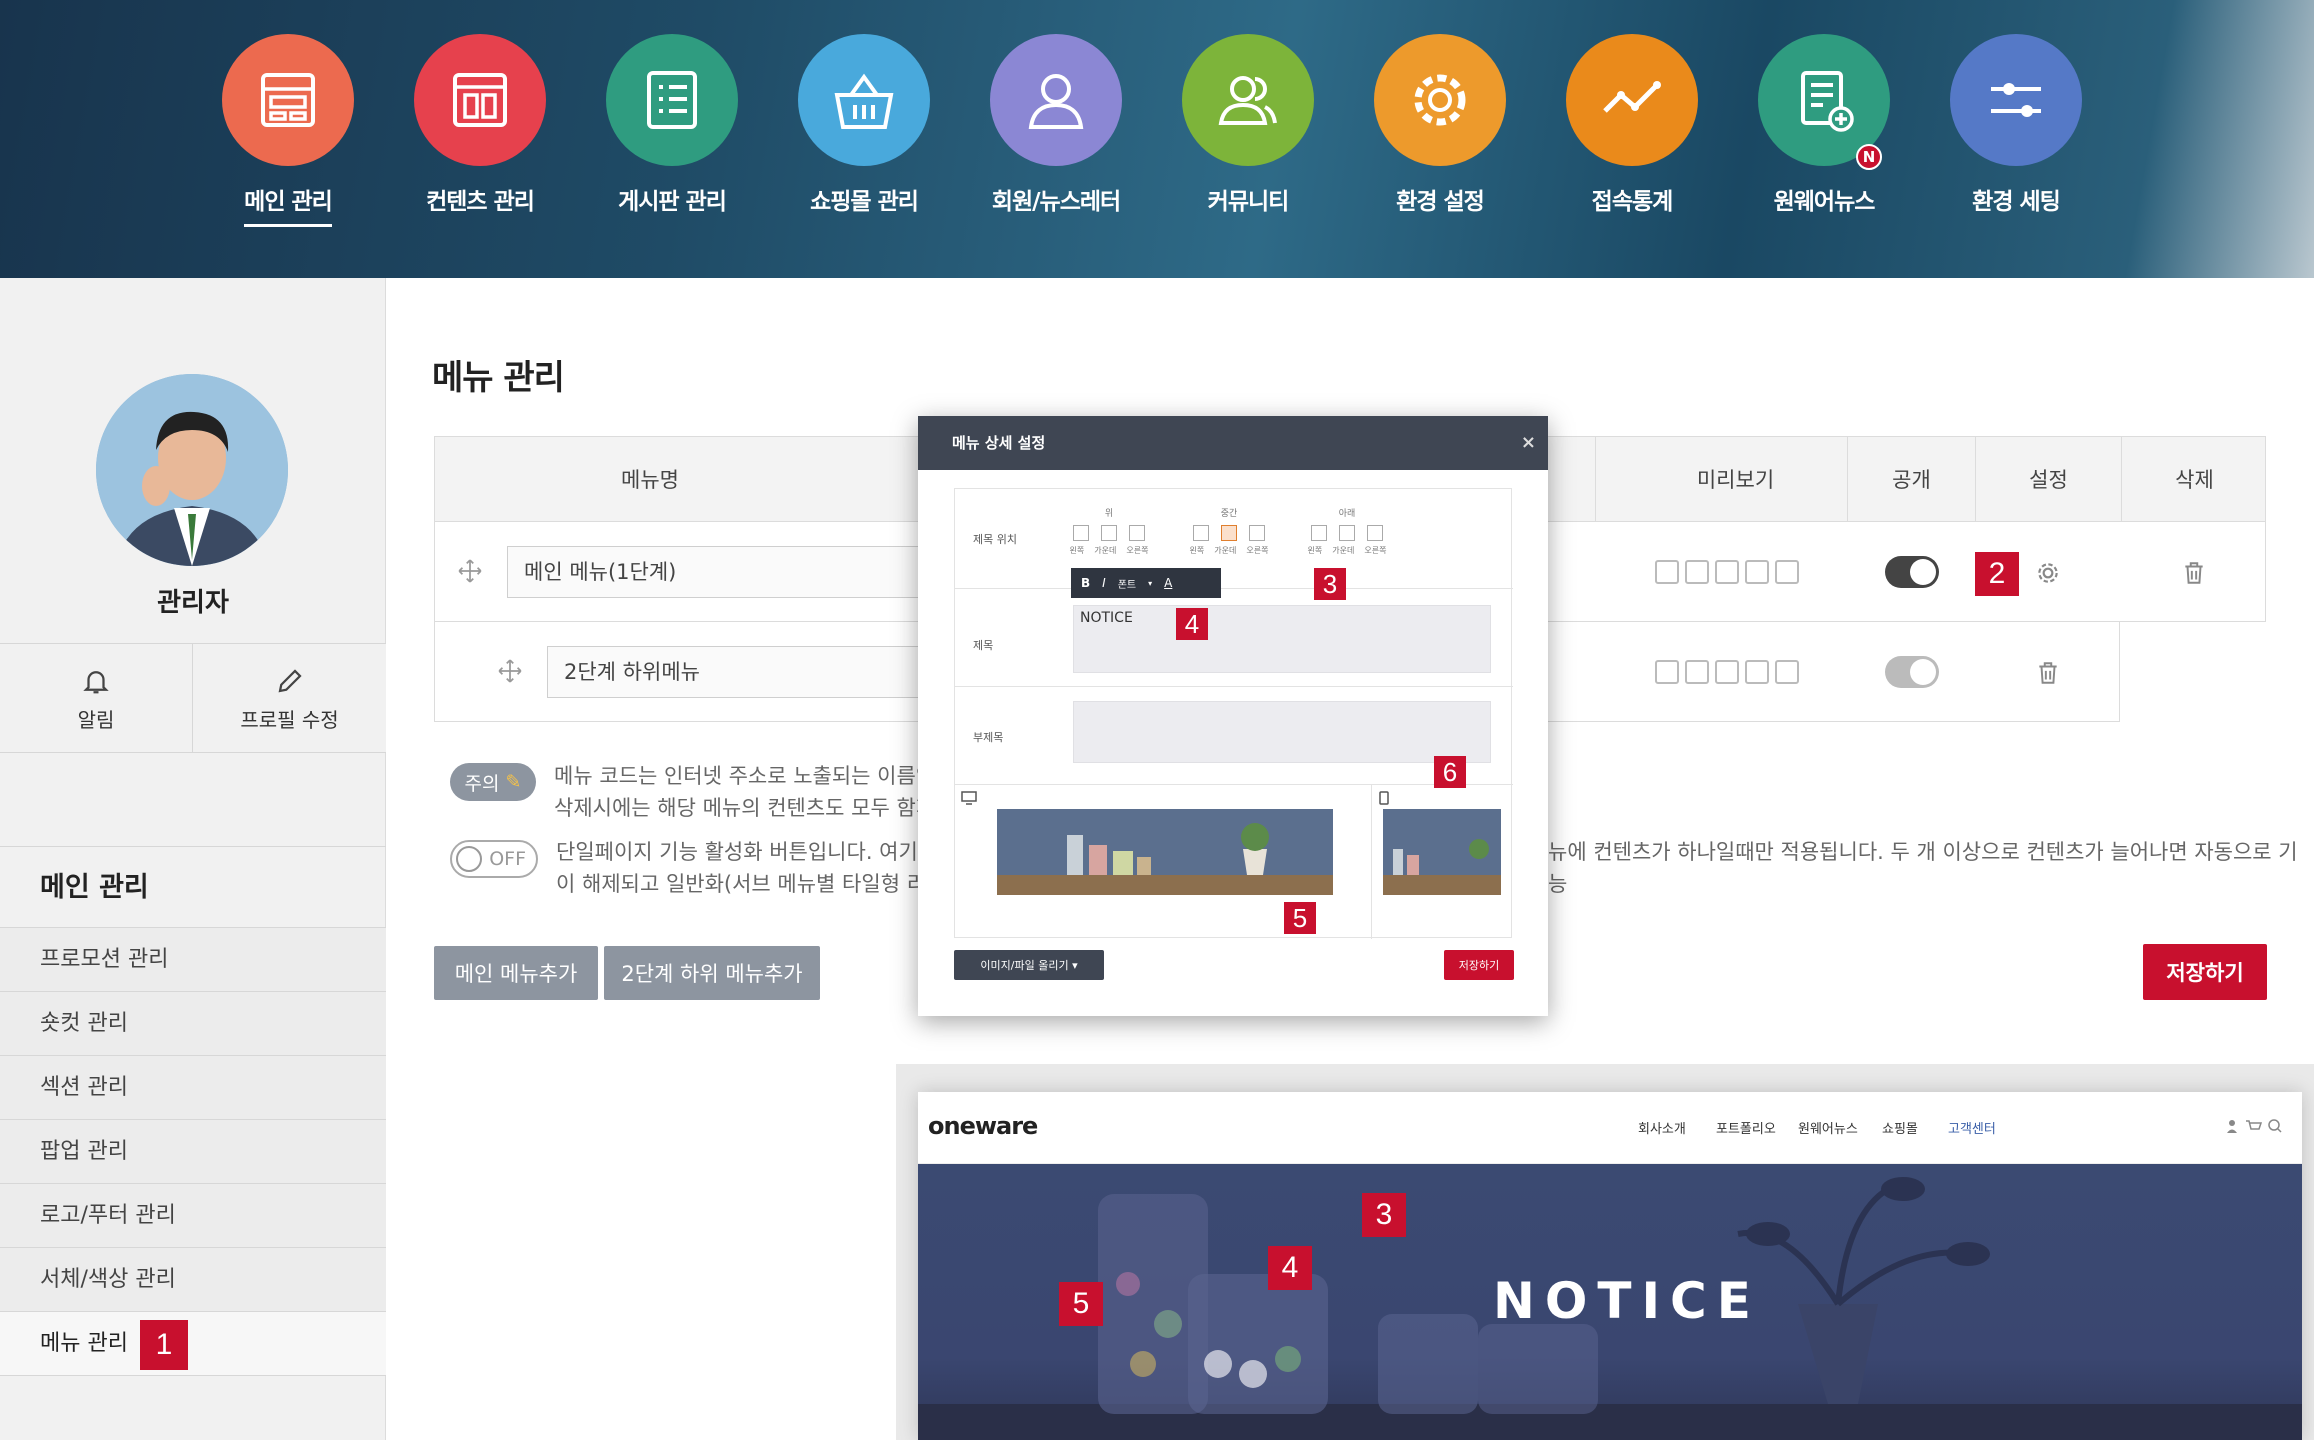 This screenshot has width=2314, height=1440. Describe the element at coordinates (193, 1280) in the screenshot. I see `sidebar-item: 서체/색상 관리` at that location.